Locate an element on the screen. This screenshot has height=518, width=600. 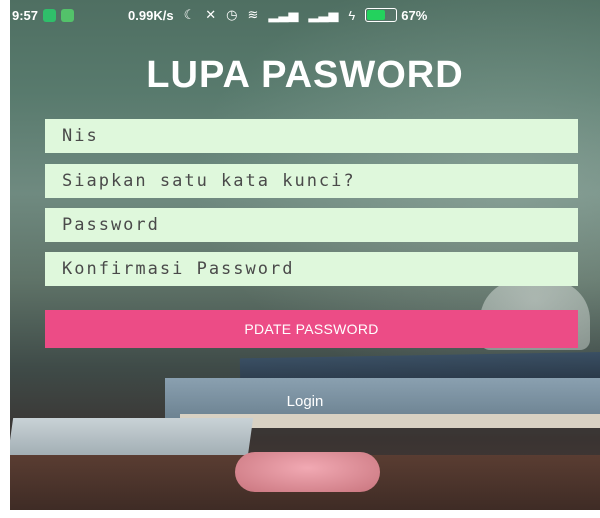
charging-icon: ϟ is located at coordinates (352, 15).